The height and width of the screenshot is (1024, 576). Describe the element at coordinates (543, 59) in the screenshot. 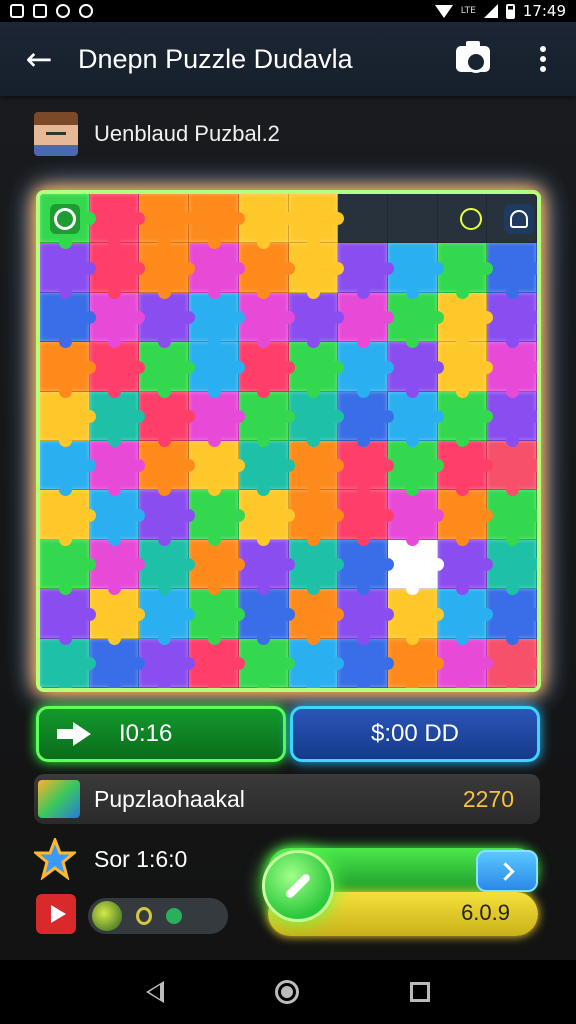

I see `more-vert-icon` at that location.